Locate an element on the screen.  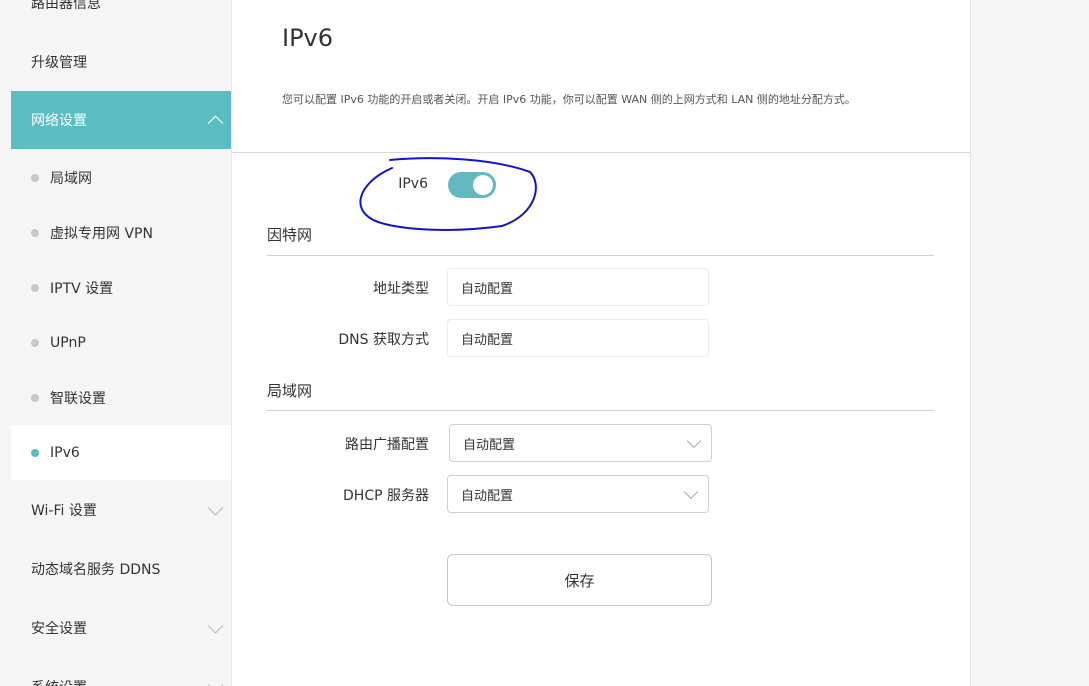
sidebar-item-system: 系统设置 is located at coordinates (121, 672).